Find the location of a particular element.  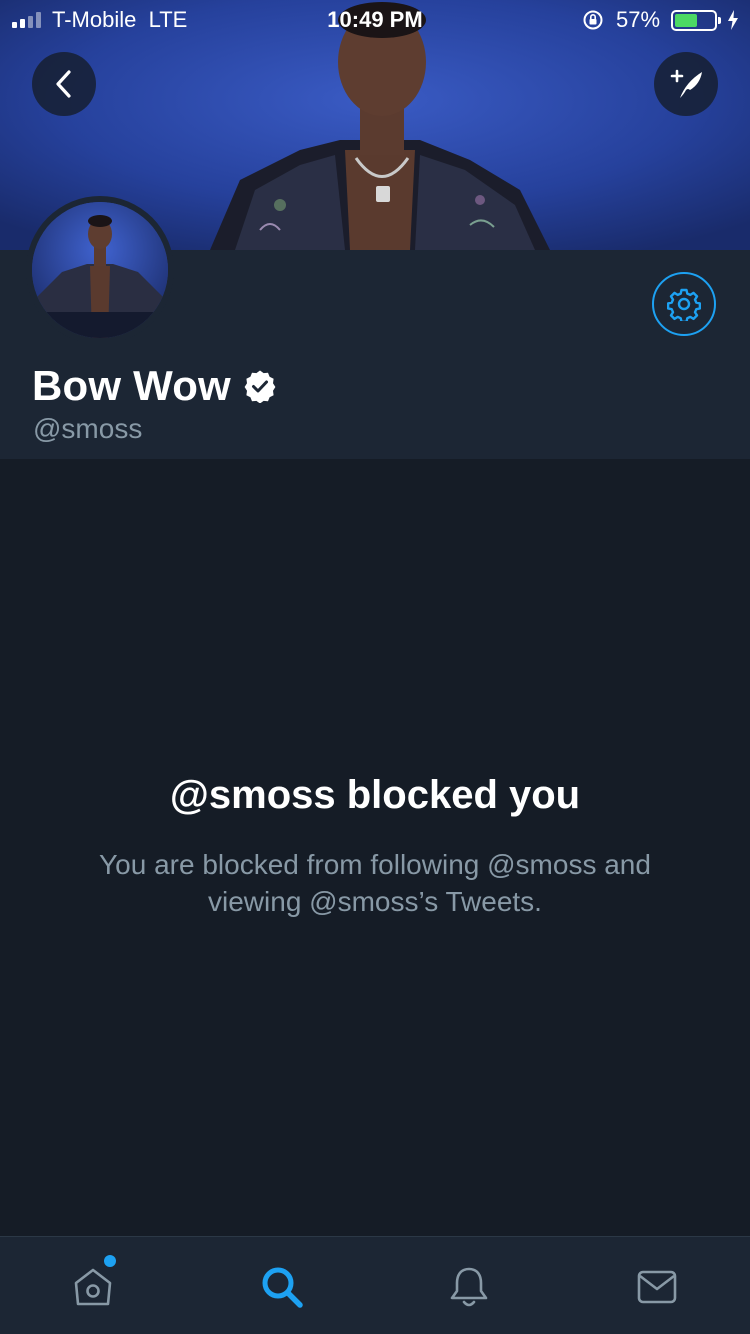

status-bar: T-Mobile LTE 10:49 PM 57% is located at coordinates (375, 20).